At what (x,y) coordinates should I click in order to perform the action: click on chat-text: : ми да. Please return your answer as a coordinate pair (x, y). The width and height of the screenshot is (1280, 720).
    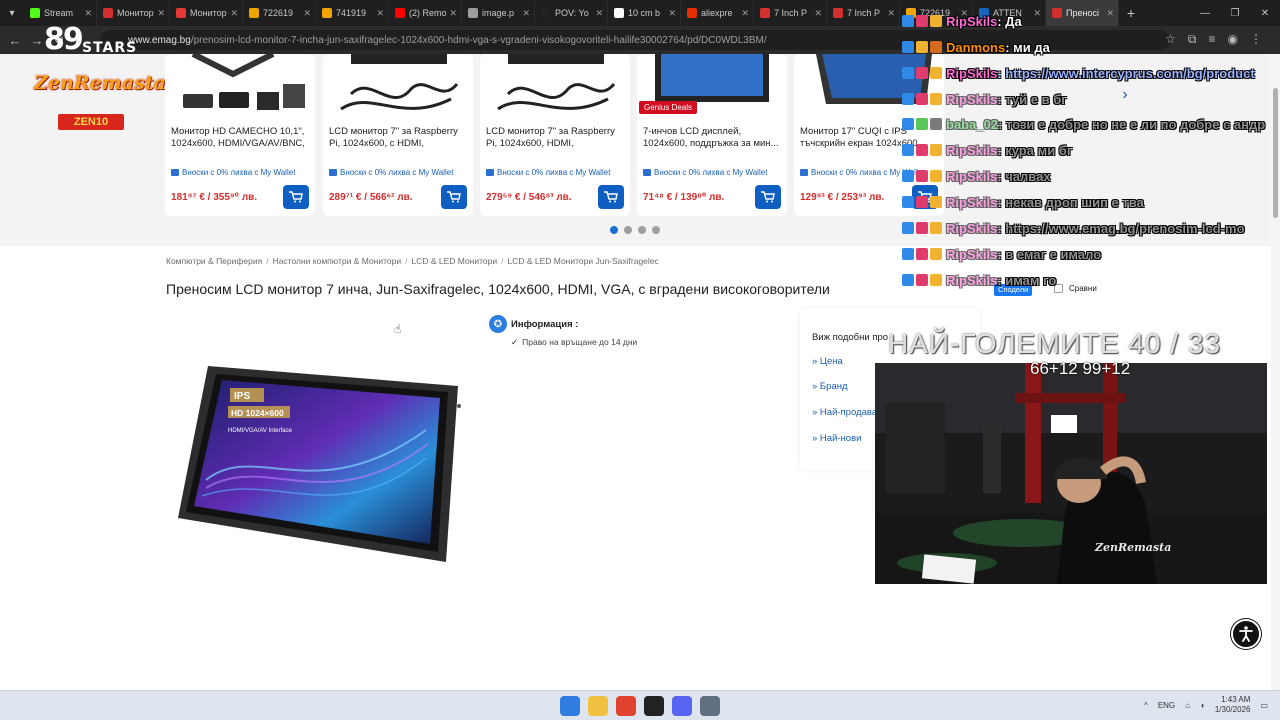
    Looking at the image, I should click on (1027, 47).